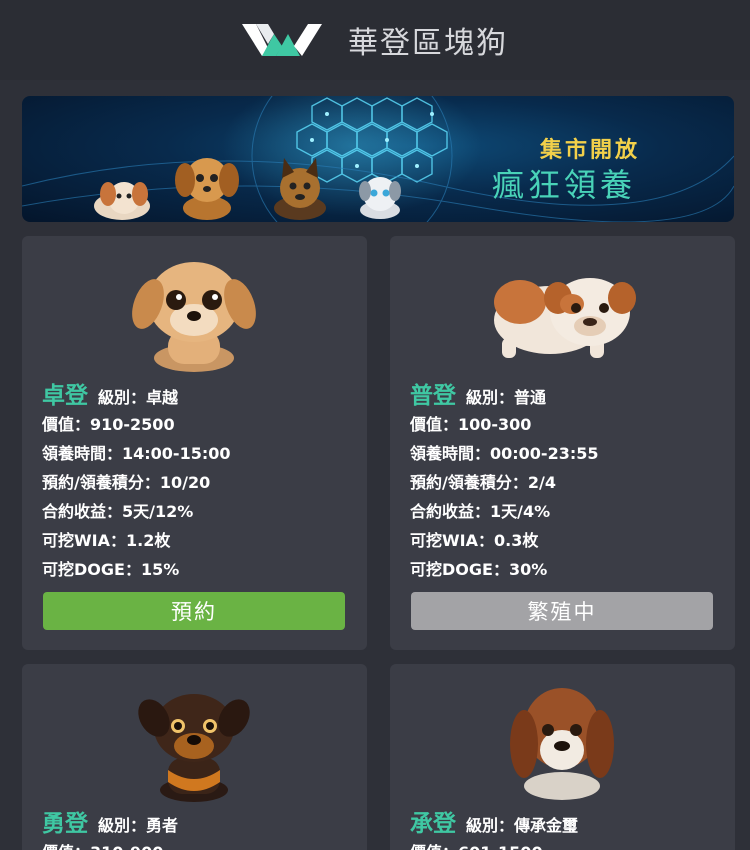 The height and width of the screenshot is (850, 750). I want to click on pet-name-row: 承登 級別：傳承金璽, so click(494, 821).